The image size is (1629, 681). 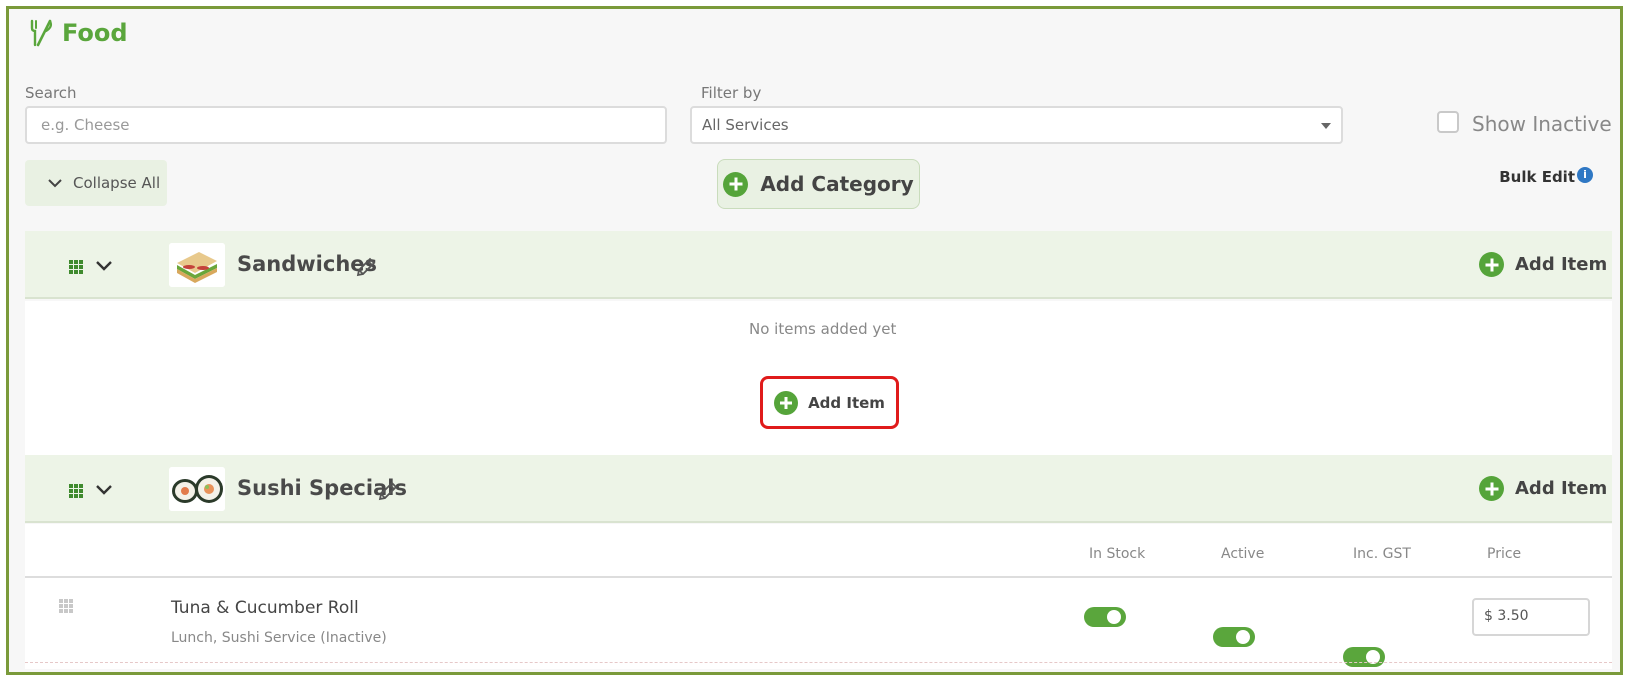 What do you see at coordinates (1382, 554) in the screenshot?
I see `column-header-inc-gst: Inc. GST` at bounding box center [1382, 554].